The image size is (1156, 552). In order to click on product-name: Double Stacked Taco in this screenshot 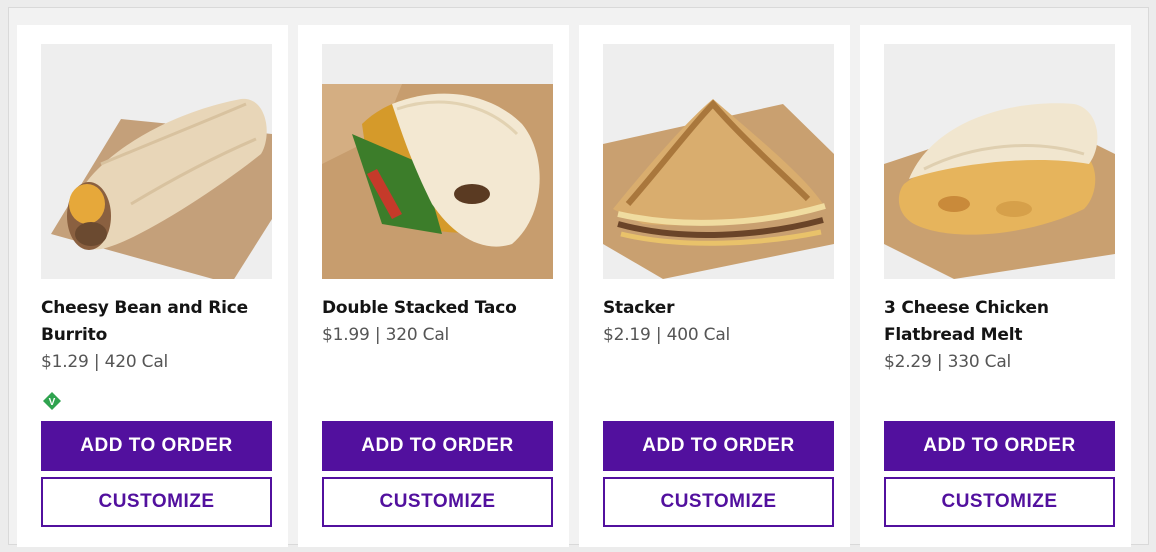, I will do `click(434, 308)`.